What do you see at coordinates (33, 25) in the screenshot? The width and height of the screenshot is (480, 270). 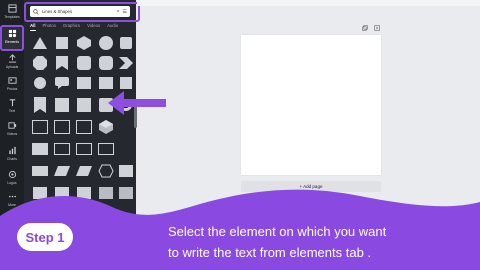 I see `tab-all: All` at bounding box center [33, 25].